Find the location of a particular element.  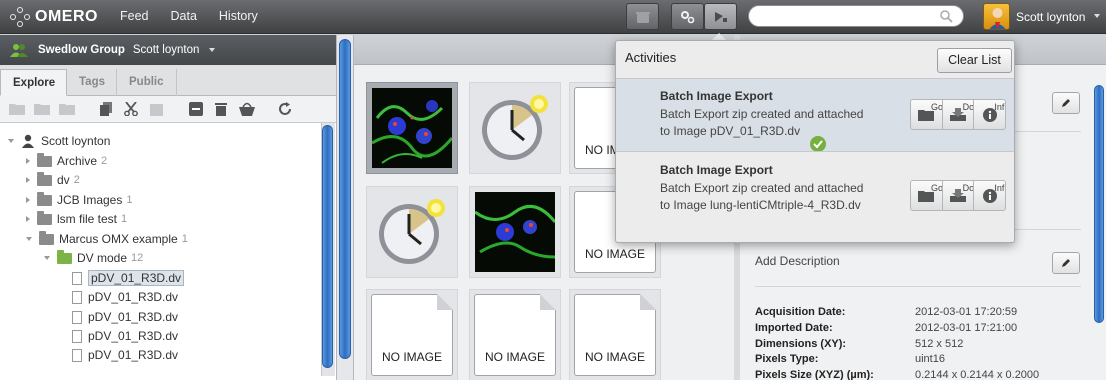

tree-item-marcus-omx: Marcus OMX example 1 is located at coordinates (107, 239).